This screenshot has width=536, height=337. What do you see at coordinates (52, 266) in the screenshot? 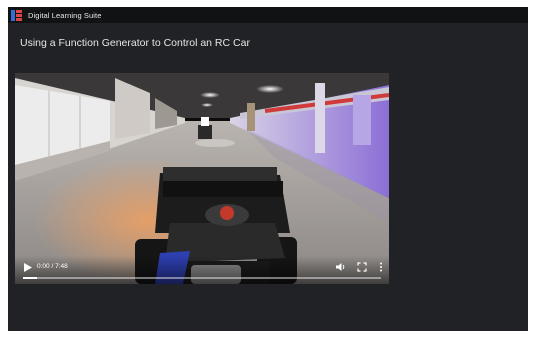
I see `time-display: 0:00 / 7:48` at bounding box center [52, 266].